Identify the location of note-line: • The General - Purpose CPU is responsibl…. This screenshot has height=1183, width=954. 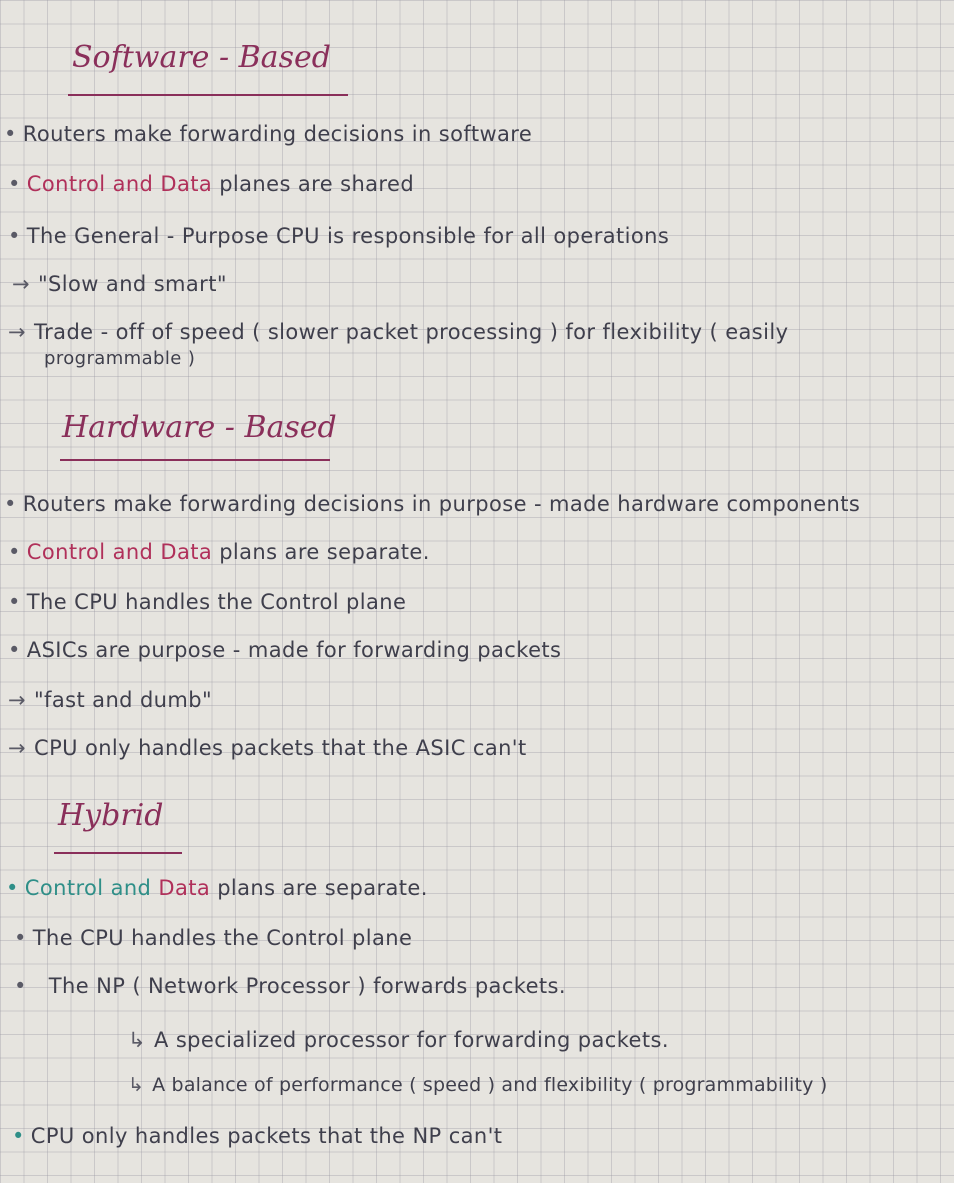
(338, 236).